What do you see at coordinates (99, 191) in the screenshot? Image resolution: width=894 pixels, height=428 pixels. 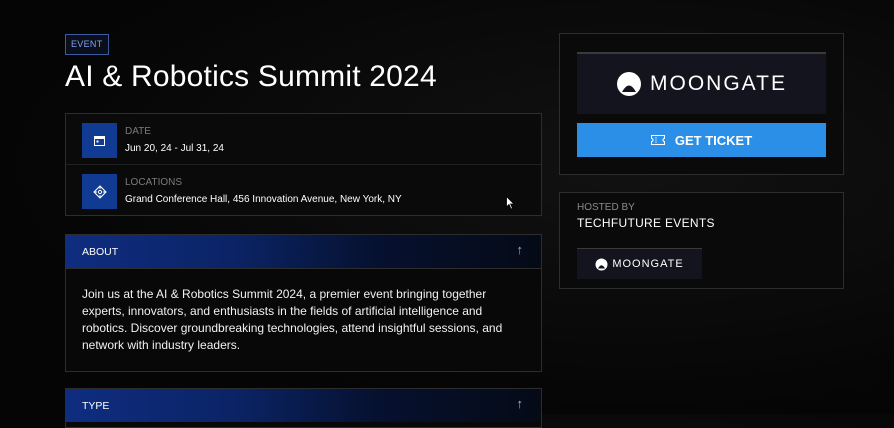 I see `location-crosshair-icon` at bounding box center [99, 191].